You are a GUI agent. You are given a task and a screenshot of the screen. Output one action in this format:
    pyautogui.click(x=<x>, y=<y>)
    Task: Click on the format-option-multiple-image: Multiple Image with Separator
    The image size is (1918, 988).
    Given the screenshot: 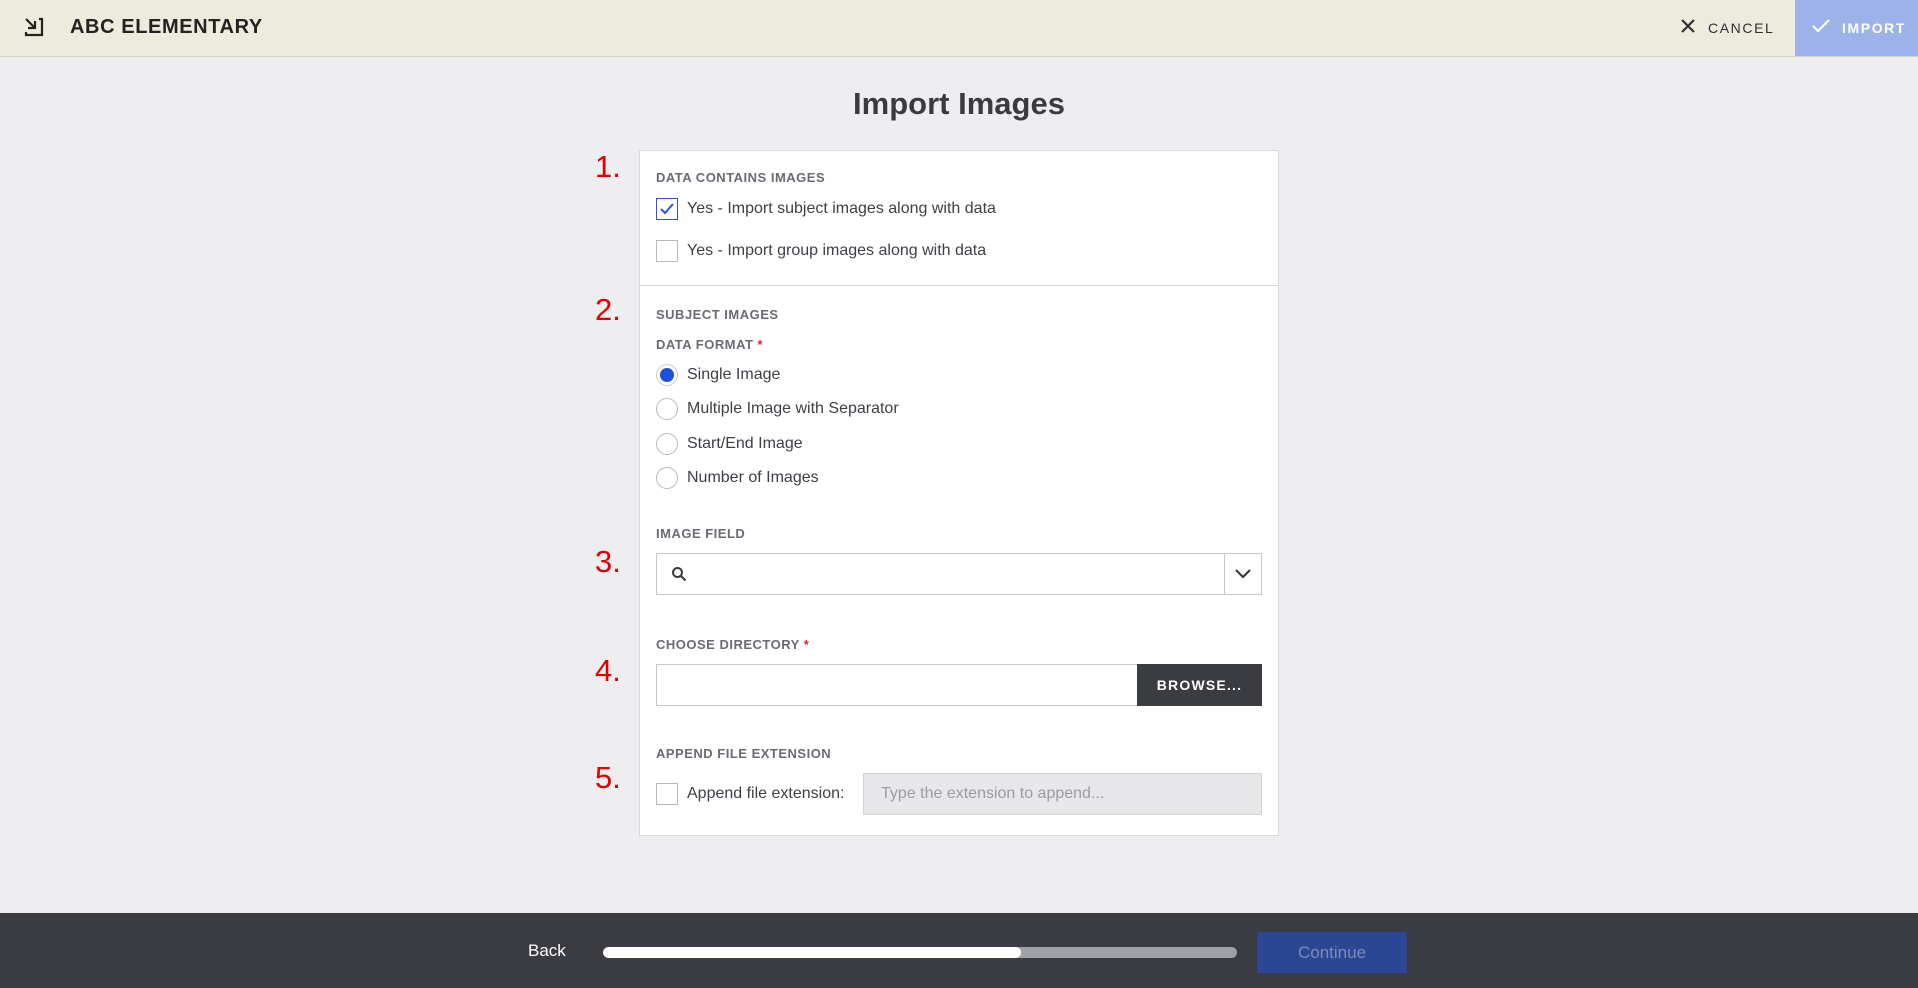 What is the action you would take?
    pyautogui.click(x=777, y=409)
    